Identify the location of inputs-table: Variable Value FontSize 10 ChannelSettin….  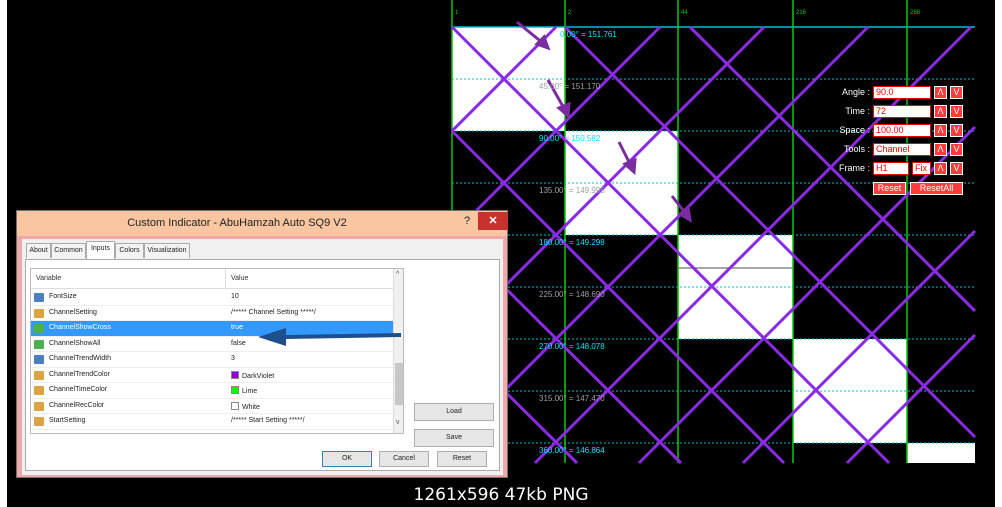
(217, 351).